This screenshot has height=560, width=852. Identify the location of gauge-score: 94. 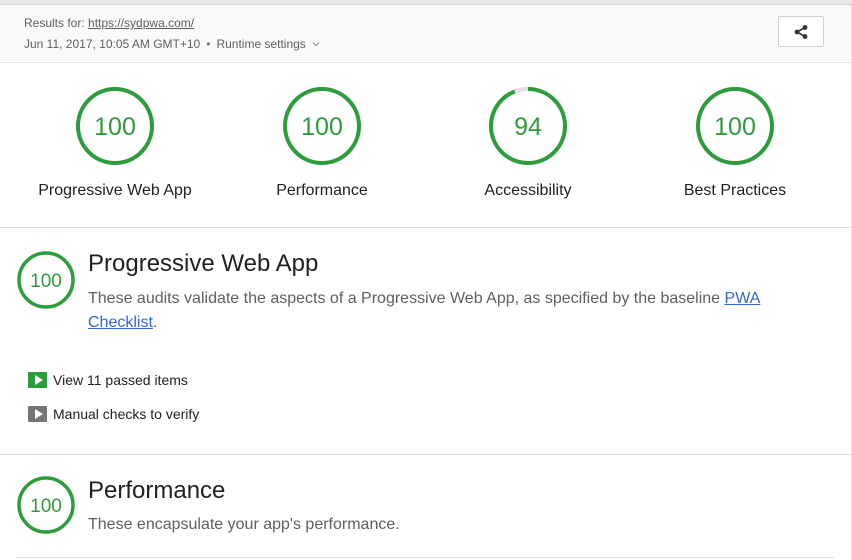
(528, 127).